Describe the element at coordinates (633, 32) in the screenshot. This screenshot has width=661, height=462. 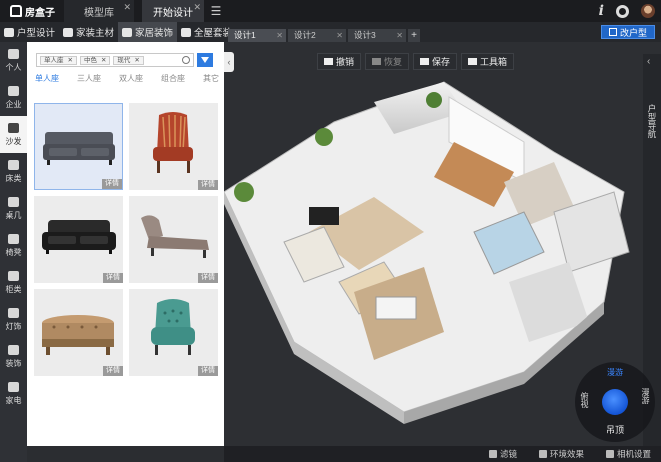
I see `button-label: 改户型` at that location.